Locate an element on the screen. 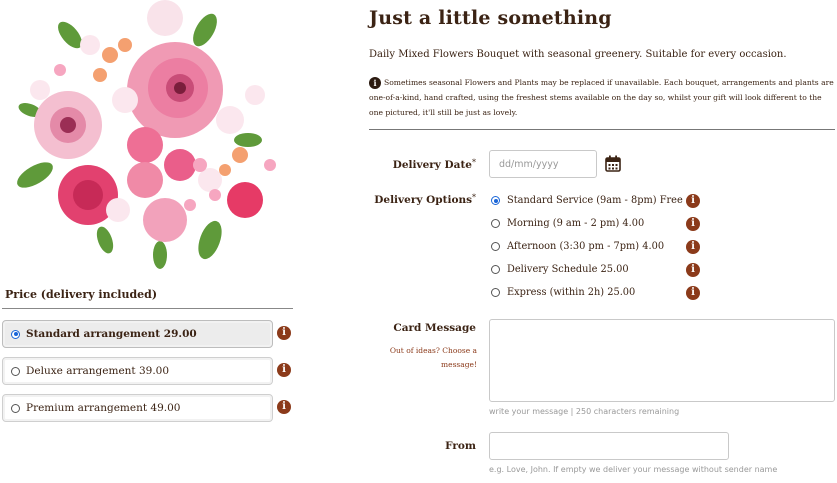  from-input is located at coordinates (609, 446).